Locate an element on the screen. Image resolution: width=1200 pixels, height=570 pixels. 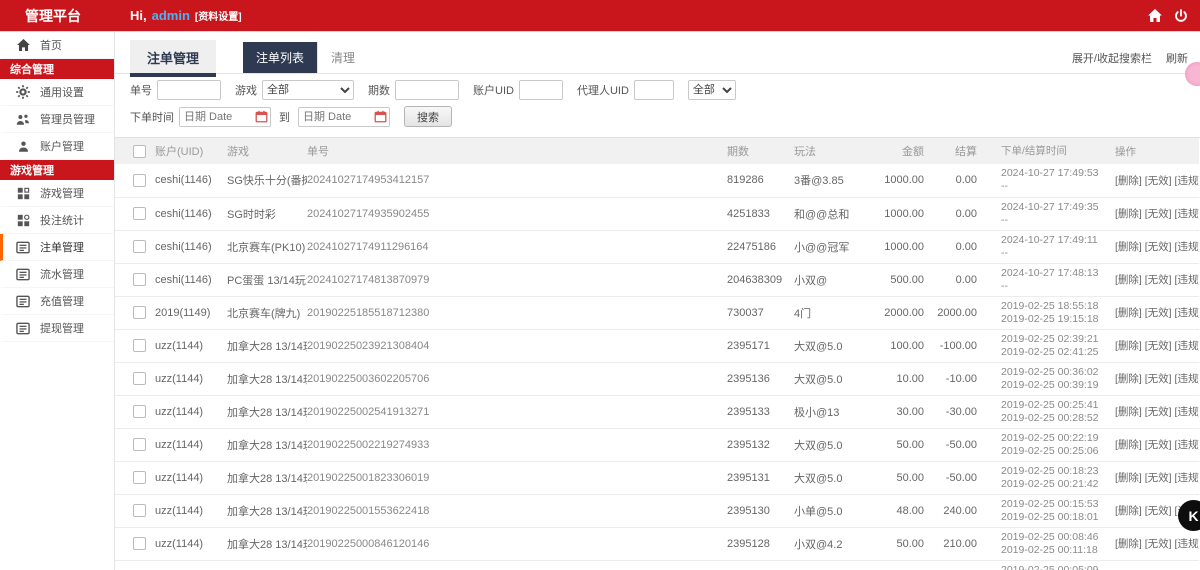
sidebar-item-流水管理: 流水管理 is located at coordinates (57, 274).